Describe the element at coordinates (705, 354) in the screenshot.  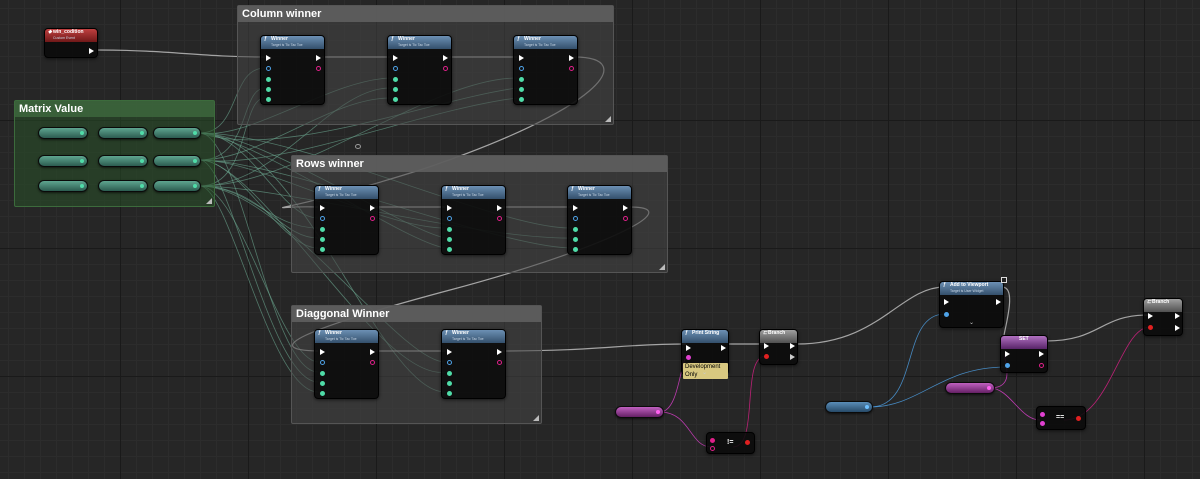
I see `print-string-node: ƒ Print String Development Only ⌄` at that location.